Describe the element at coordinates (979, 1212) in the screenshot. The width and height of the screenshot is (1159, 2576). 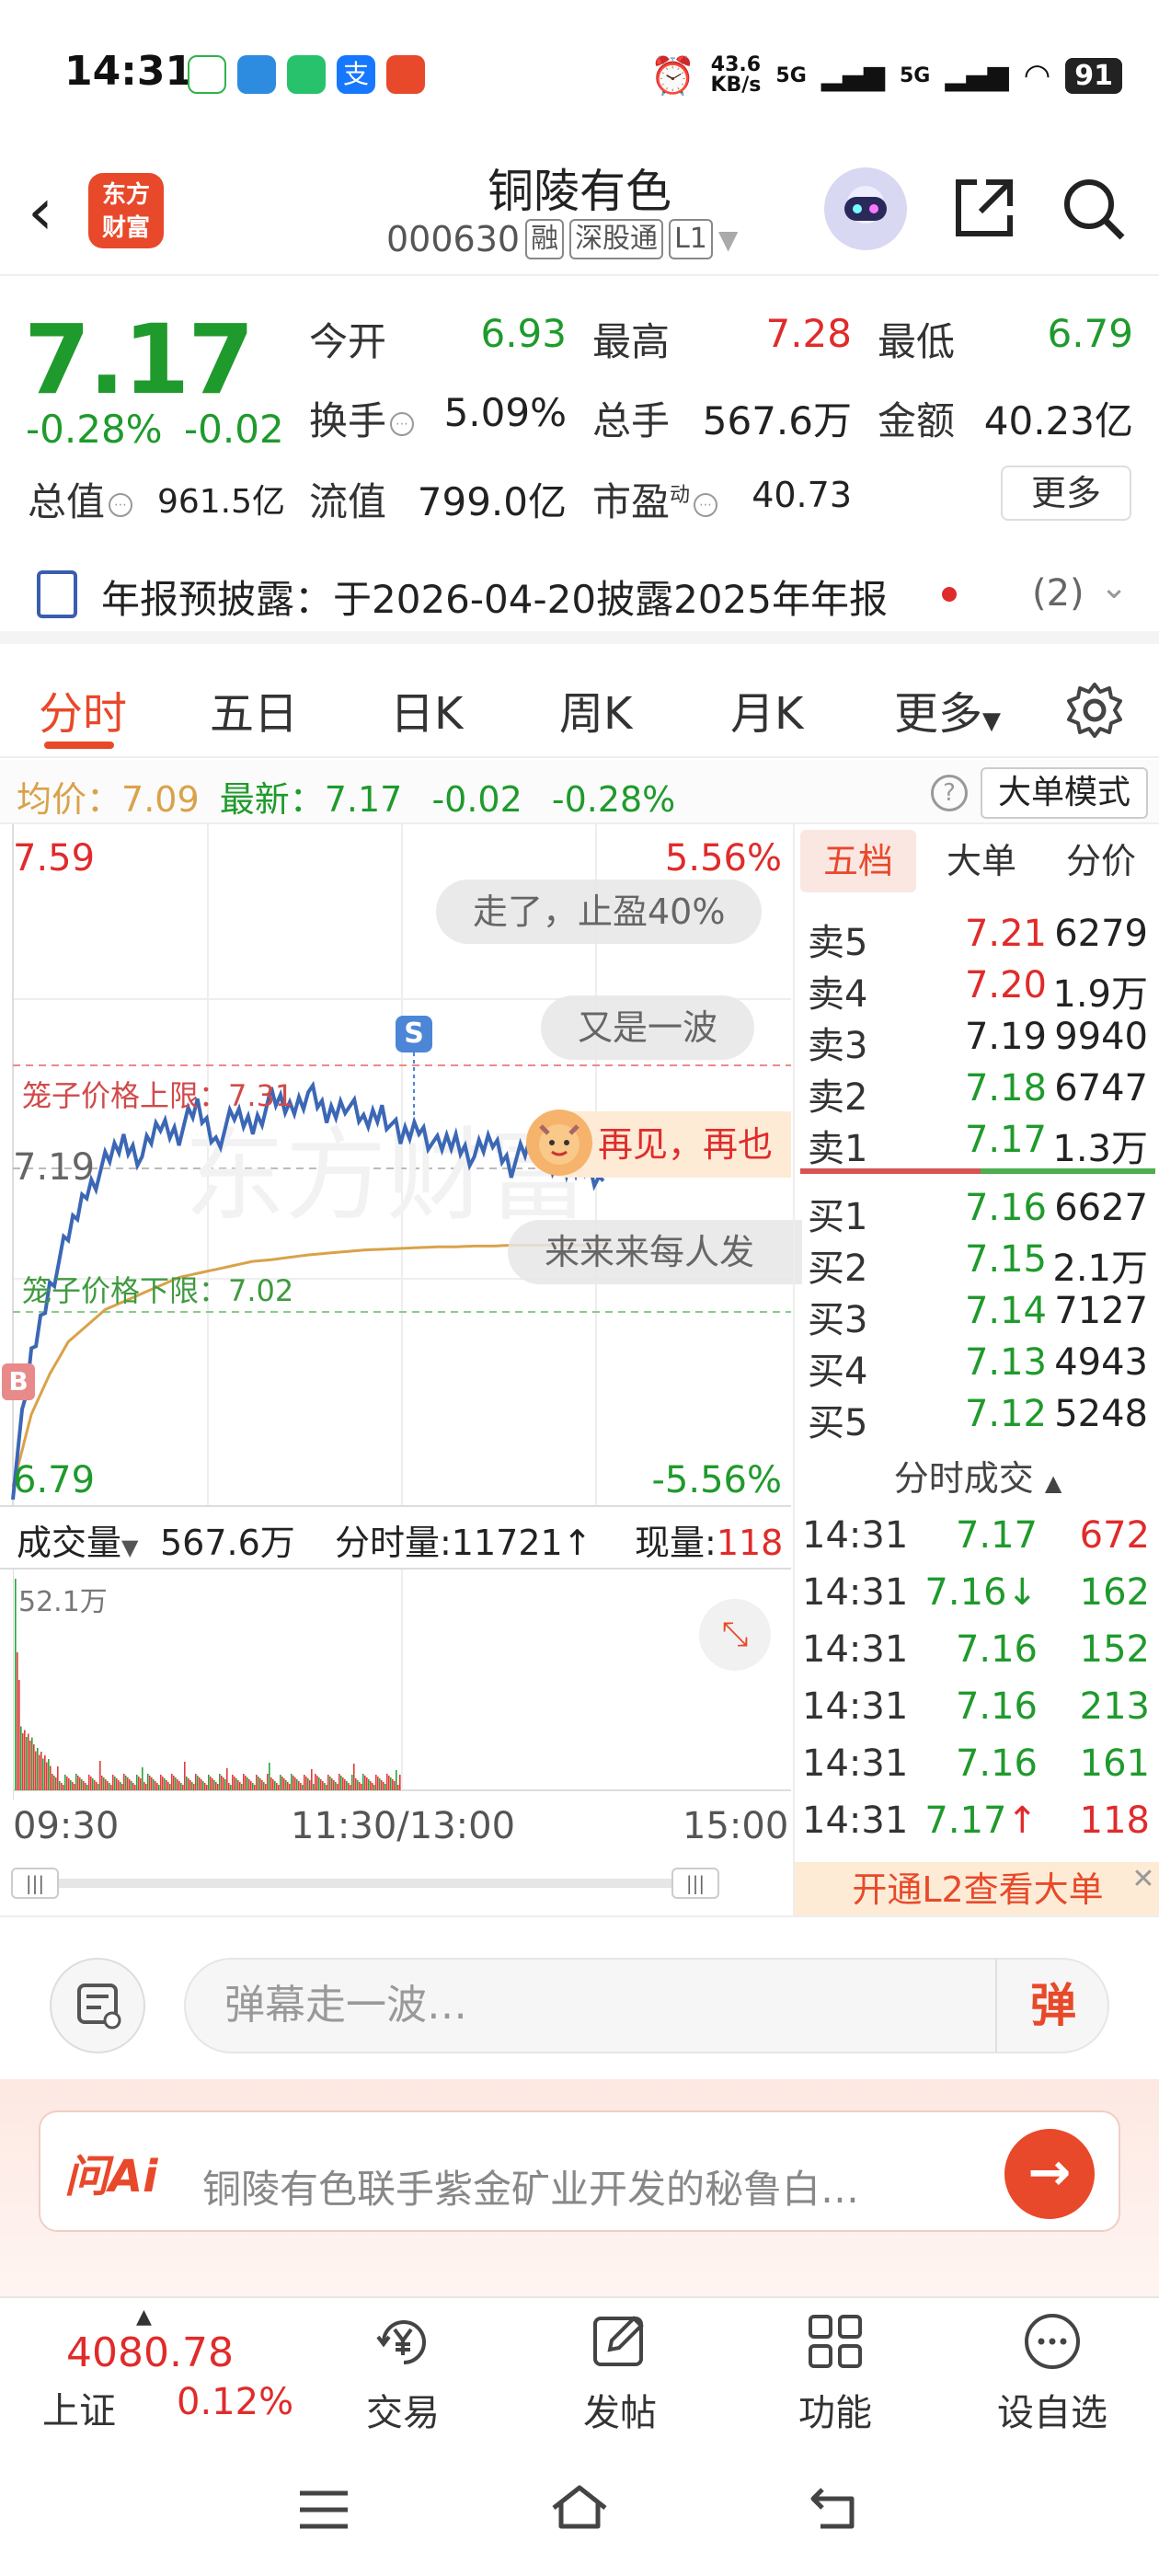
I see `bid-row: 买1 7.16 6627` at that location.